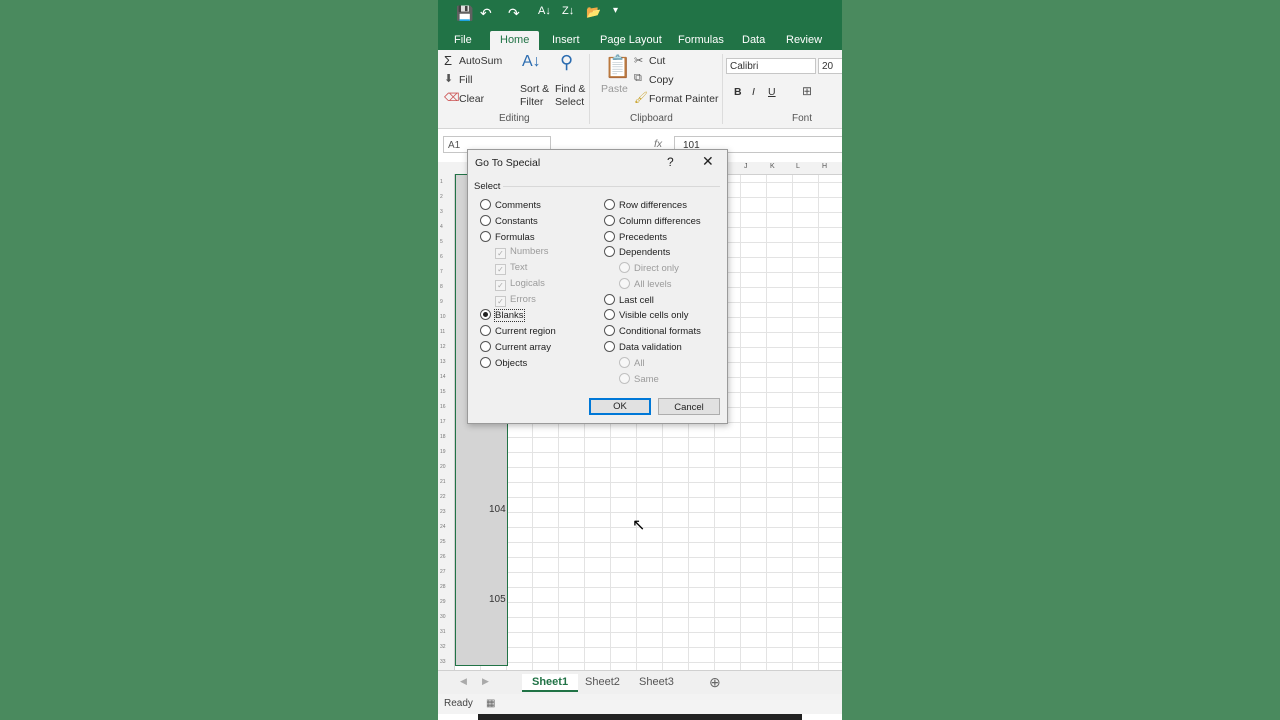 This screenshot has height=720, width=1280. What do you see at coordinates (486, 13) in the screenshot?
I see `undo-icon: ↶` at bounding box center [486, 13].